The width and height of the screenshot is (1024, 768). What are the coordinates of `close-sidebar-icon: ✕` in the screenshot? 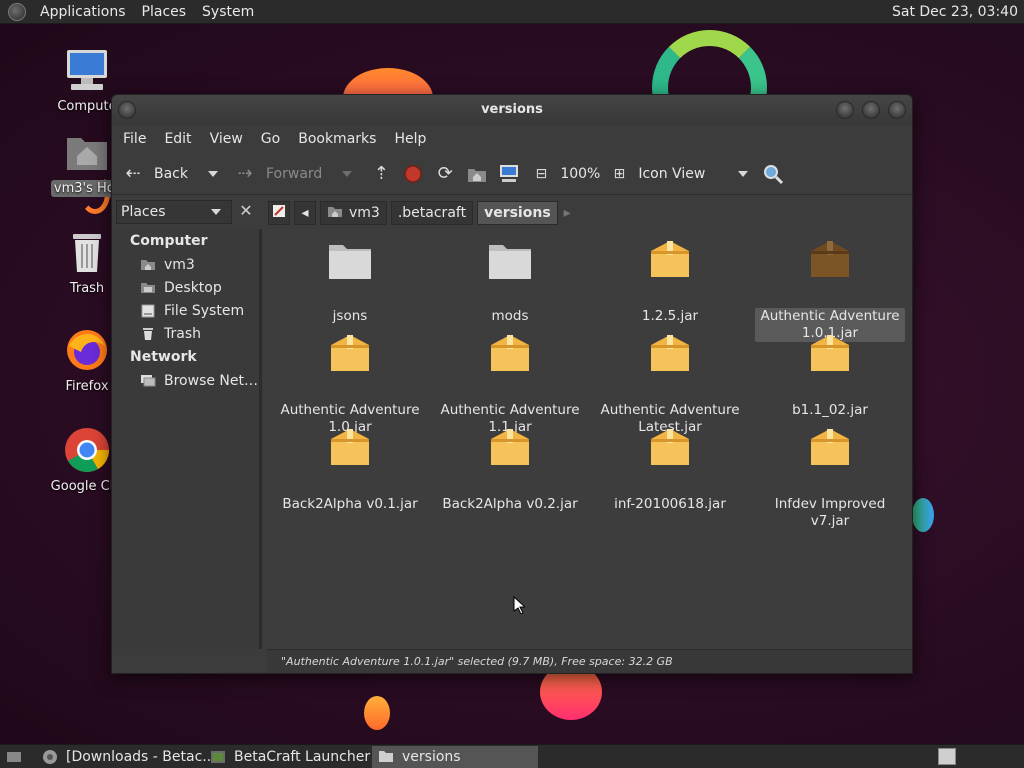 It's located at (246, 211).